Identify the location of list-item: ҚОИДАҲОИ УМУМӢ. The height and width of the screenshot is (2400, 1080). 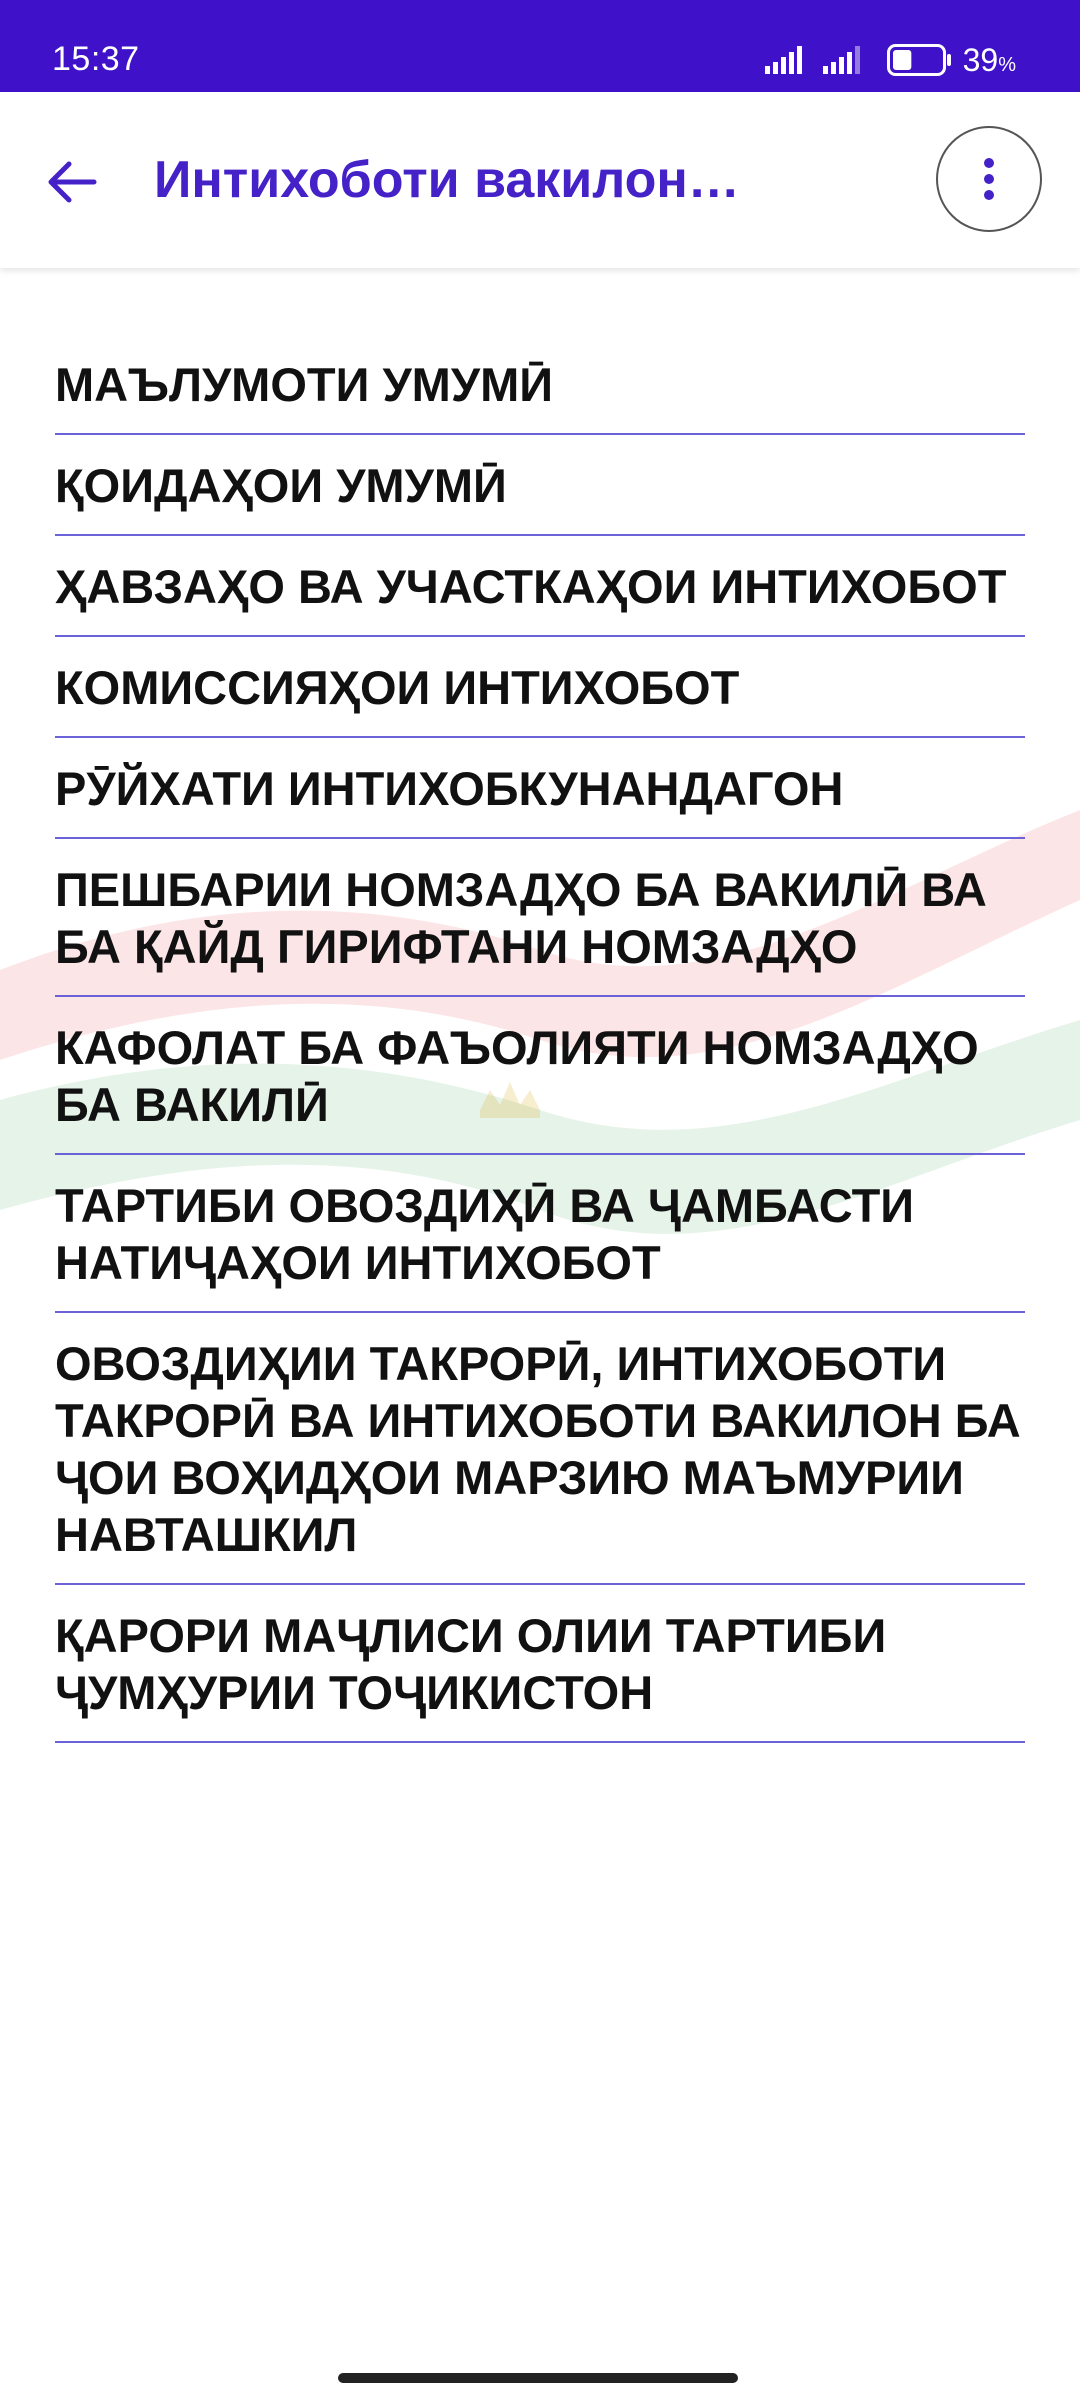
(540, 485).